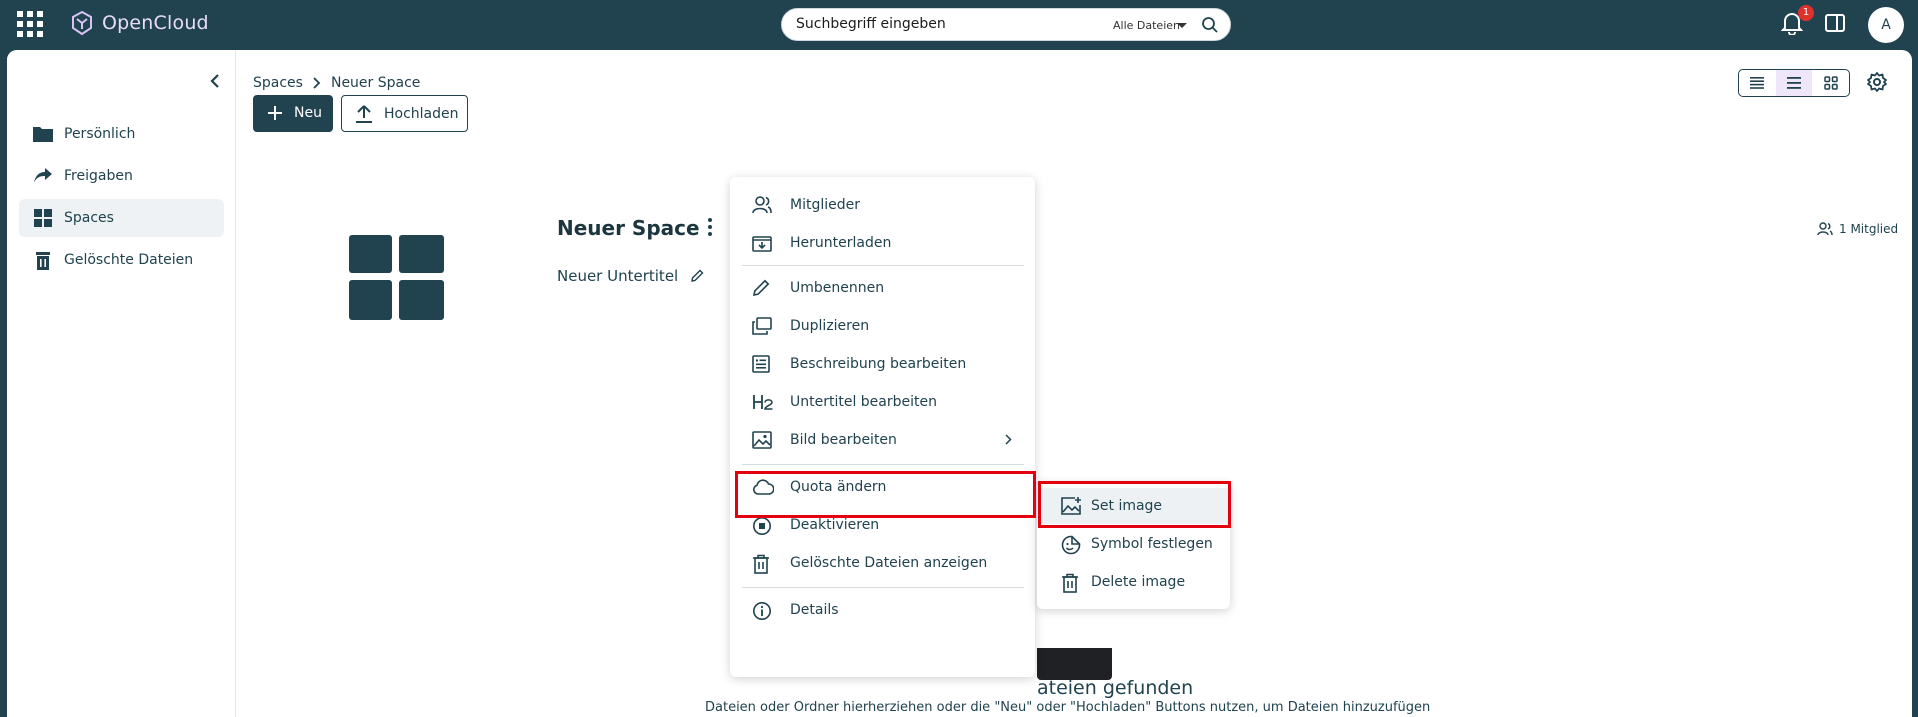  Describe the element at coordinates (89, 218) in the screenshot. I see `sidebar-item-label: Spaces` at that location.